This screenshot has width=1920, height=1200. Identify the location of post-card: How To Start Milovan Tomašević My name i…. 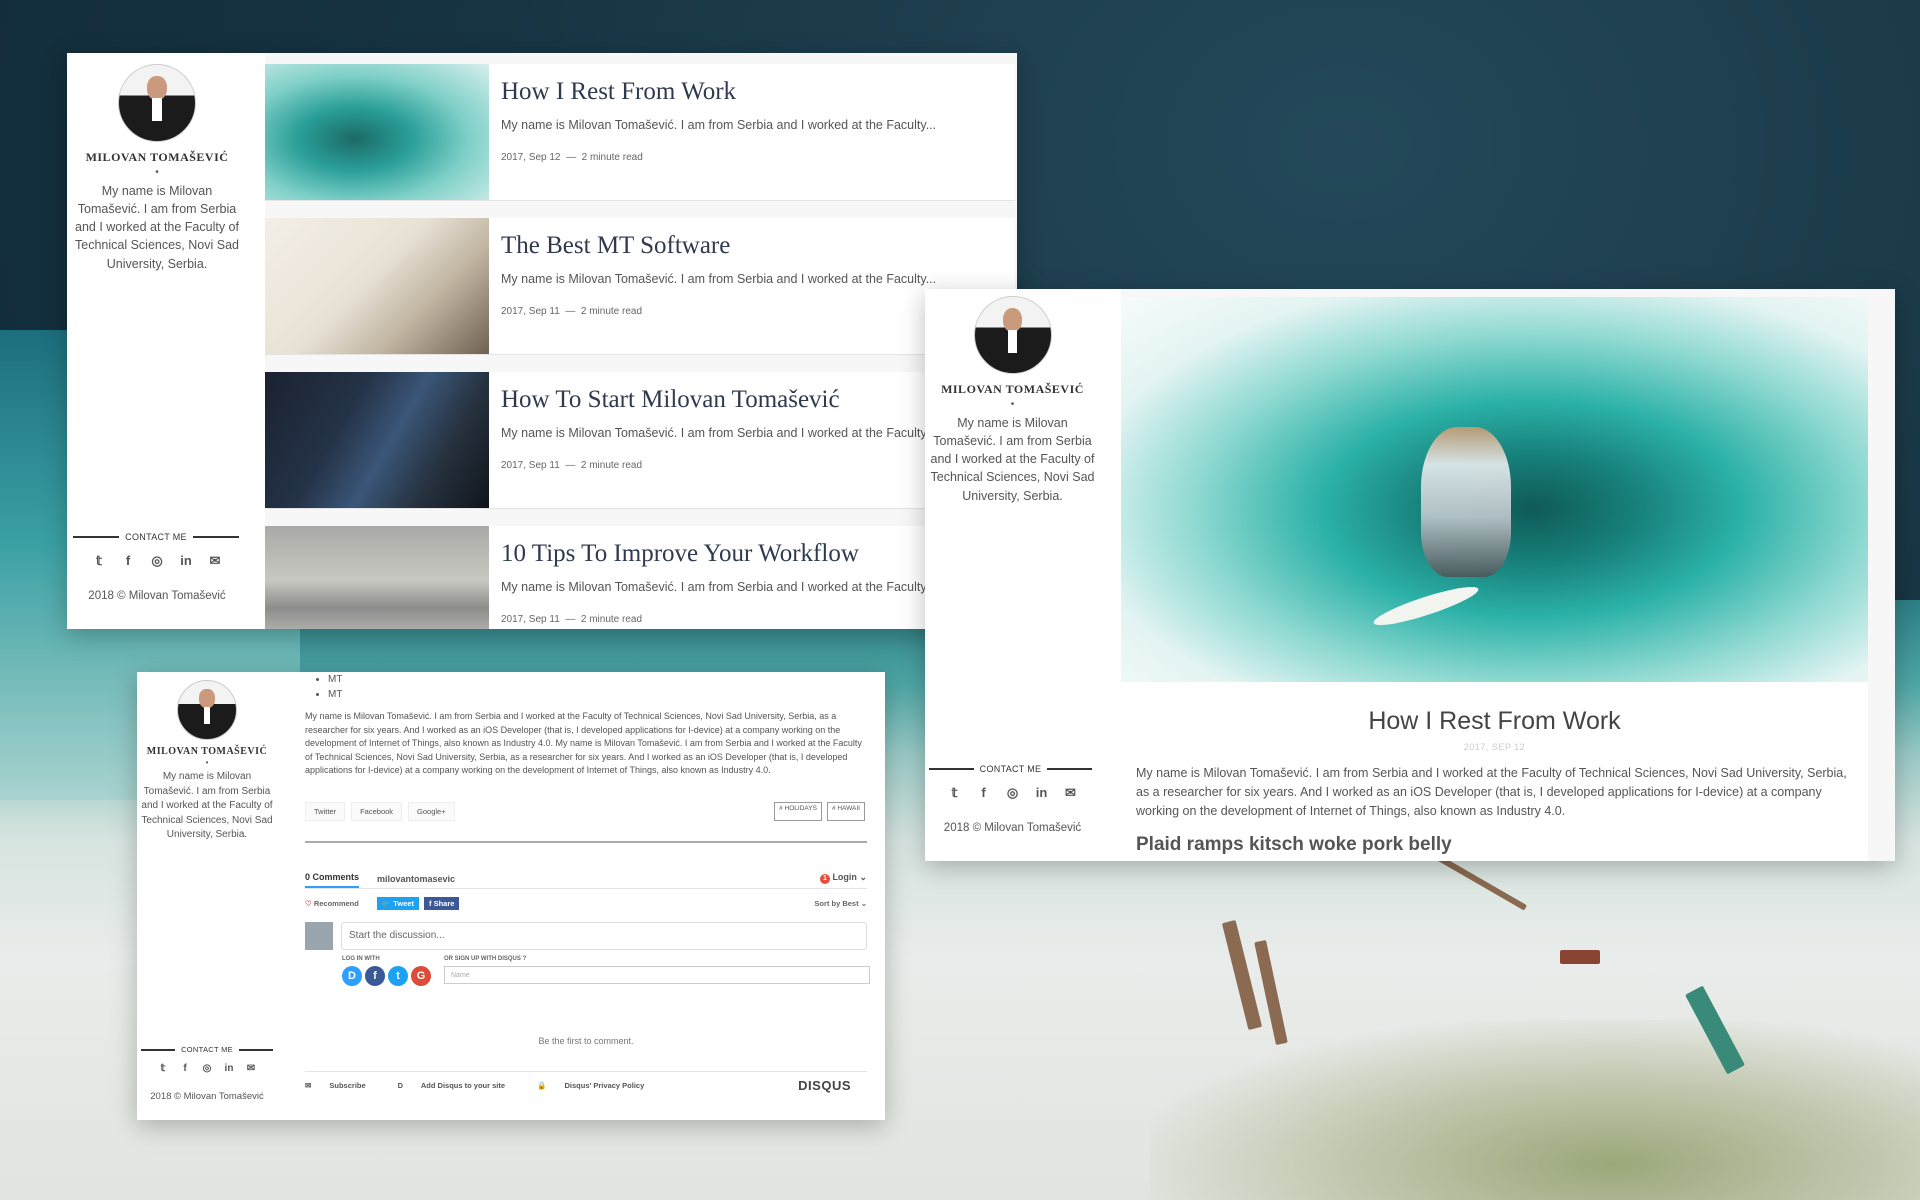
(640, 440).